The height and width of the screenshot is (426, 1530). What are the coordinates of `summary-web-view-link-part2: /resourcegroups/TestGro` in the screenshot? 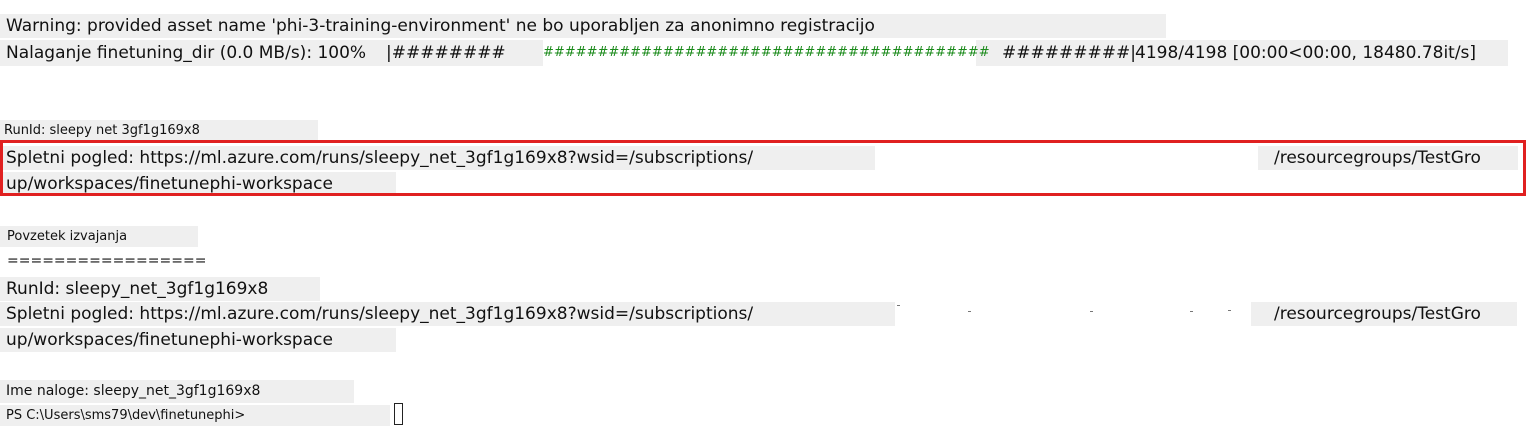 It's located at (1377, 314).